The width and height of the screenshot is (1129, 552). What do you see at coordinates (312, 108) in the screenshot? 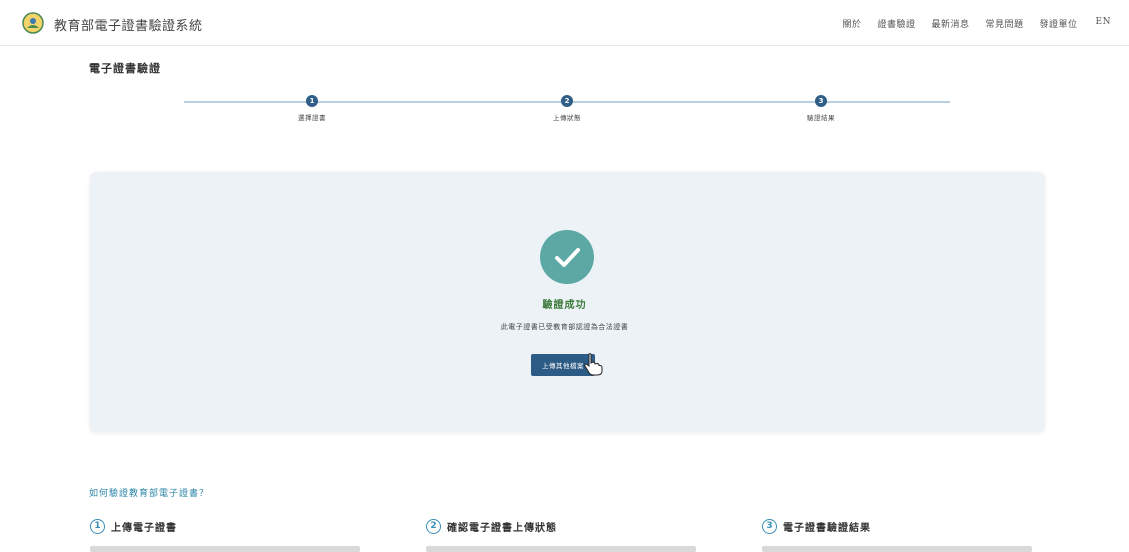
I see `step-select-certificate: 1 選擇證書` at bounding box center [312, 108].